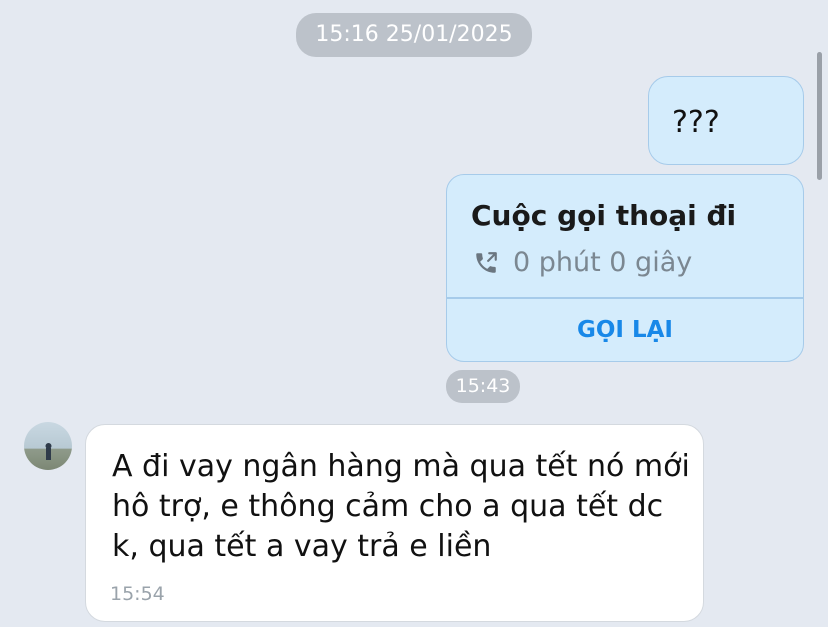 The height and width of the screenshot is (627, 828). Describe the element at coordinates (604, 215) in the screenshot. I see `call-title: Cuộc gọi thoại đi` at that location.